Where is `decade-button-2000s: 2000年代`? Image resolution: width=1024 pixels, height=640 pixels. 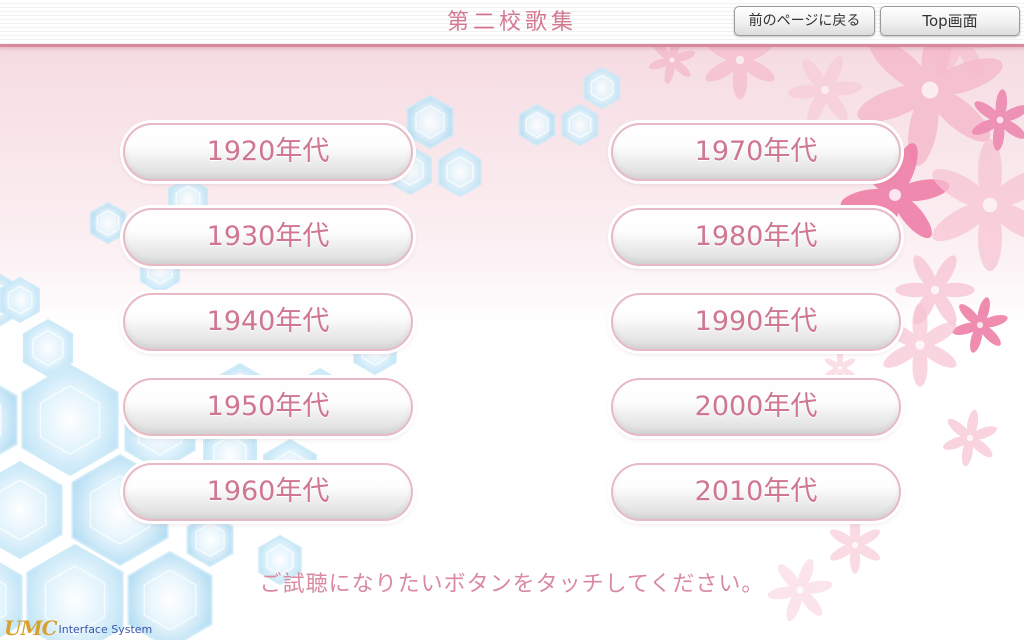 decade-button-2000s: 2000年代 is located at coordinates (756, 407).